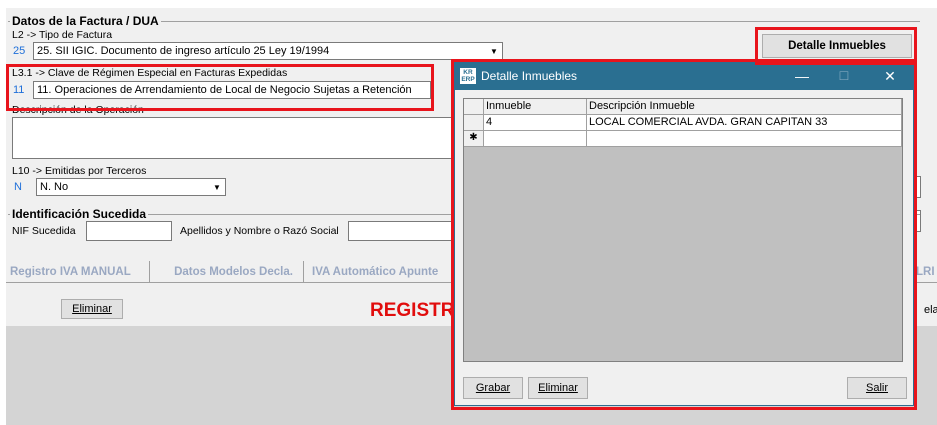 Image resolution: width=937 pixels, height=425 pixels. What do you see at coordinates (930, 310) in the screenshot?
I see `right-cut-text: ela` at bounding box center [930, 310].